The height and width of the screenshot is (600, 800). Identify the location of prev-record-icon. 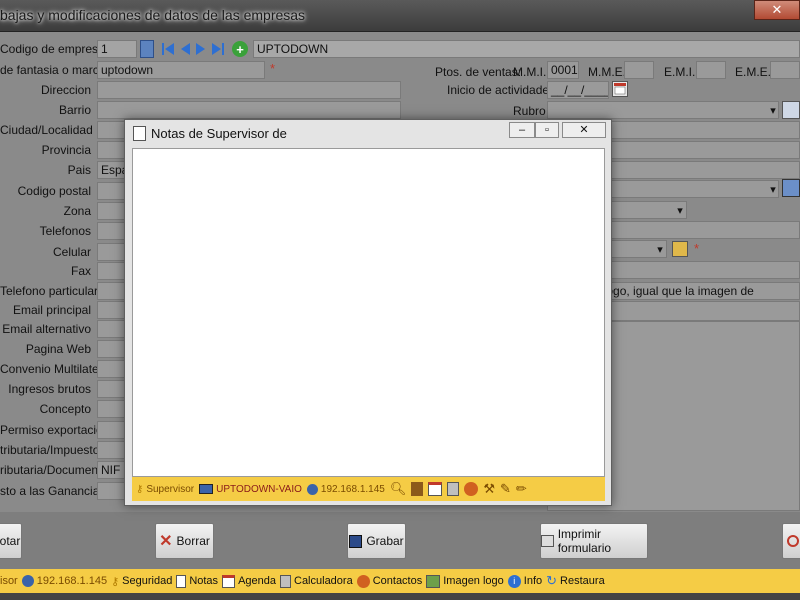
(185, 49).